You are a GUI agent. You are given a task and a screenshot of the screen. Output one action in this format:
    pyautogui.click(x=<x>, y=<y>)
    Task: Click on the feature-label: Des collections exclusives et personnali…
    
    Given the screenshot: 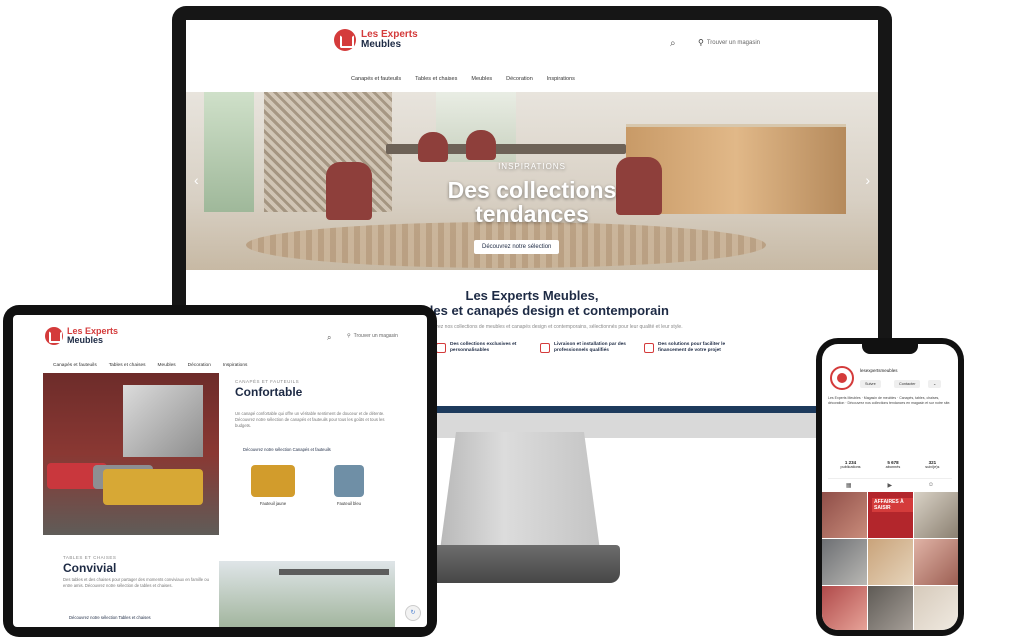 What is the action you would take?
    pyautogui.click(x=483, y=347)
    